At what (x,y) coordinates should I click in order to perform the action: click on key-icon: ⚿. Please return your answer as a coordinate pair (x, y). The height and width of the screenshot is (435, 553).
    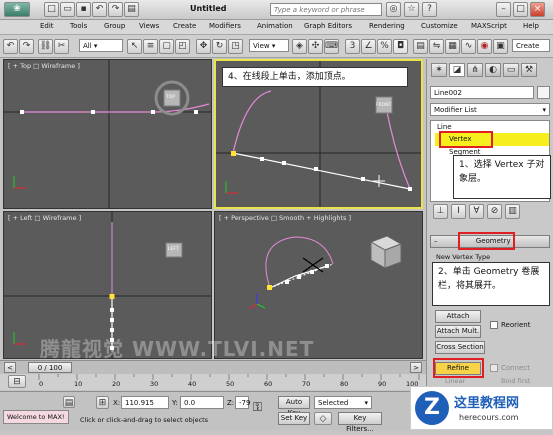
    Looking at the image, I should click on (257, 407).